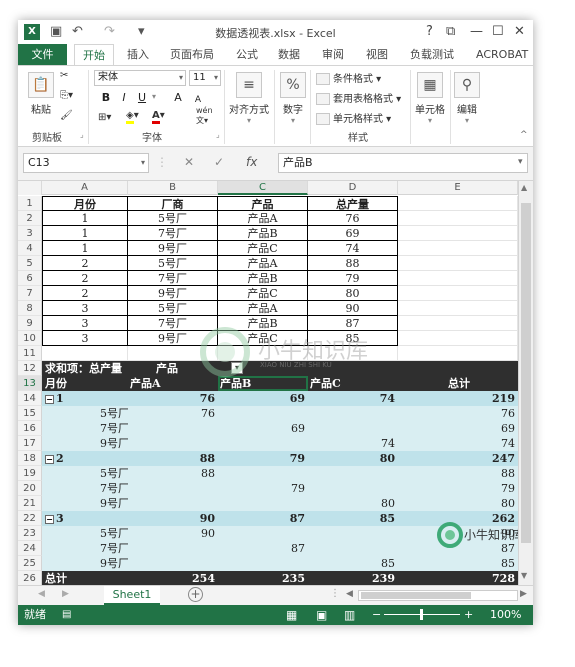  What do you see at coordinates (30, 308) in the screenshot?
I see `row-header: 8` at bounding box center [30, 308].